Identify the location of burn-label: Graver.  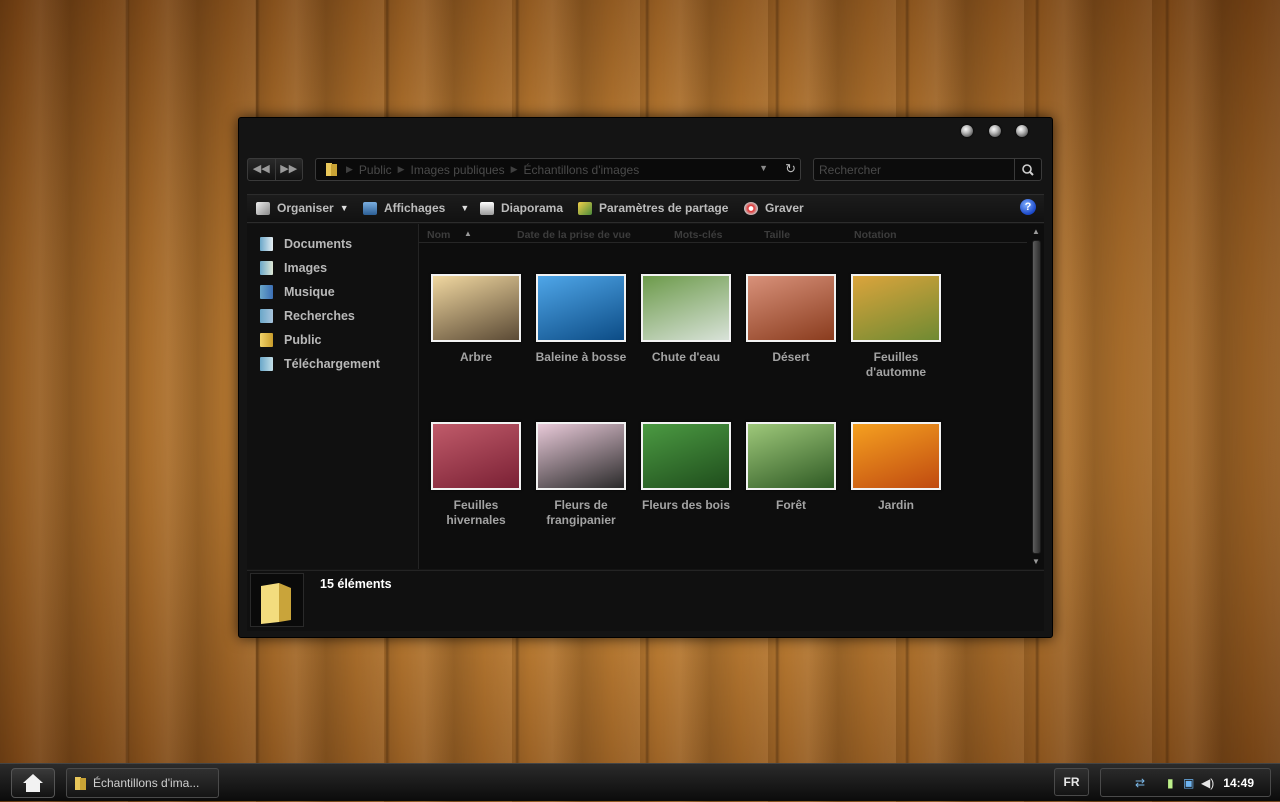
(784, 208).